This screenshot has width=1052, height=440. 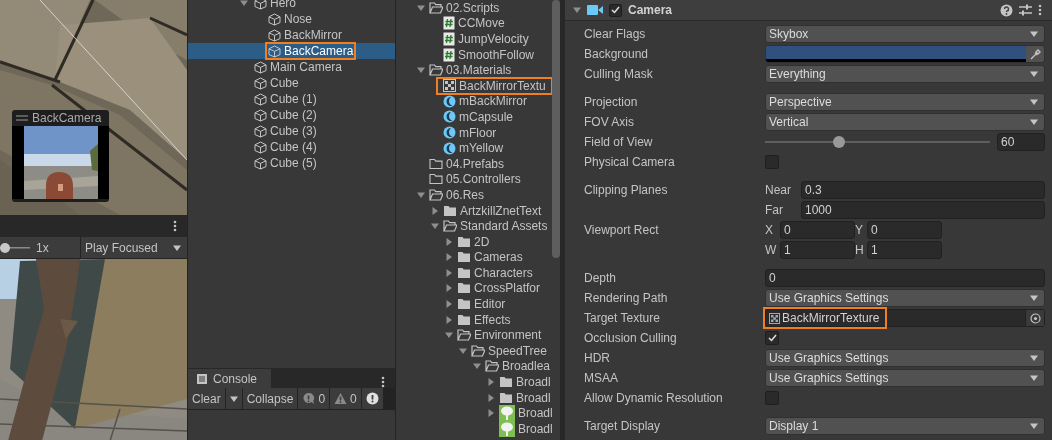 What do you see at coordinates (905, 122) in the screenshot?
I see `dropdown: Vertical` at bounding box center [905, 122].